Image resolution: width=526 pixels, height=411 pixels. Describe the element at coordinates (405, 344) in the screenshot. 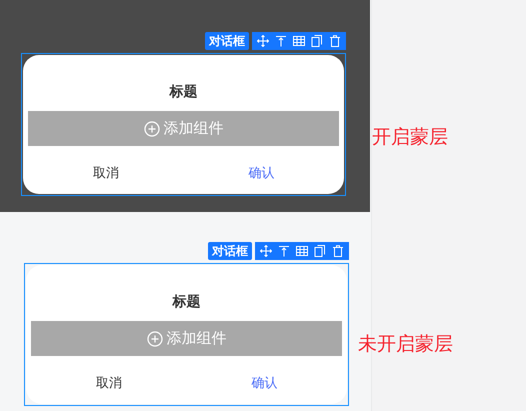

I see `caption-text: 未开启蒙层` at that location.